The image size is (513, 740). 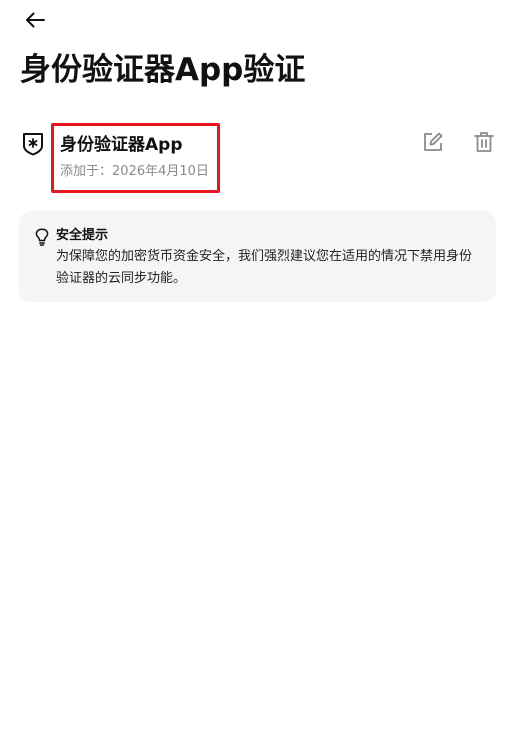 I want to click on edit-pencil-icon, so click(x=433, y=141).